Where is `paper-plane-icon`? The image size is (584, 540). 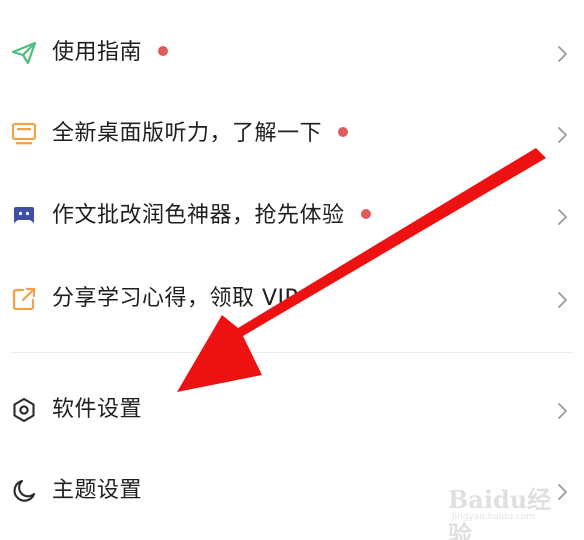
paper-plane-icon is located at coordinates (24, 53).